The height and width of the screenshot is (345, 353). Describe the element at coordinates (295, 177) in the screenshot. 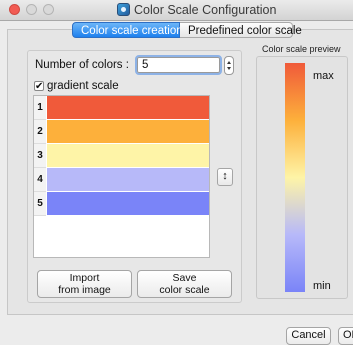

I see `color-scale-preview-bar` at that location.